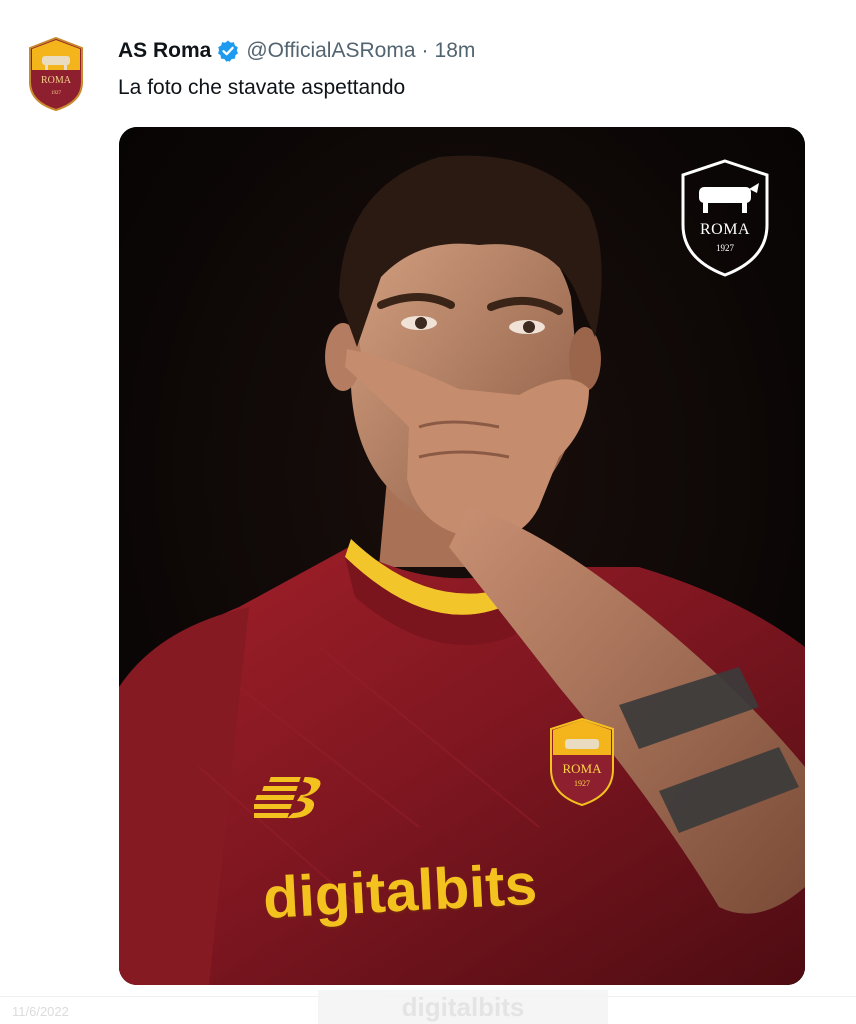  I want to click on avatar: ROMA 1927, so click(56, 74).